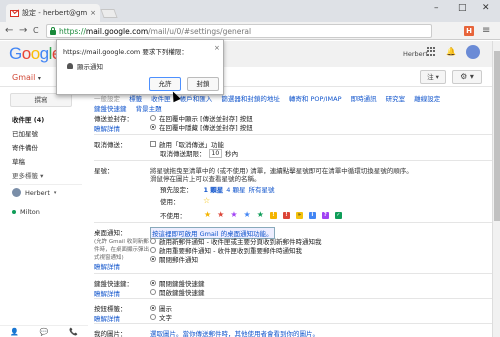 The height and width of the screenshot is (337, 500). What do you see at coordinates (26, 212) in the screenshot?
I see `chat-user-milton: Milton` at bounding box center [26, 212].